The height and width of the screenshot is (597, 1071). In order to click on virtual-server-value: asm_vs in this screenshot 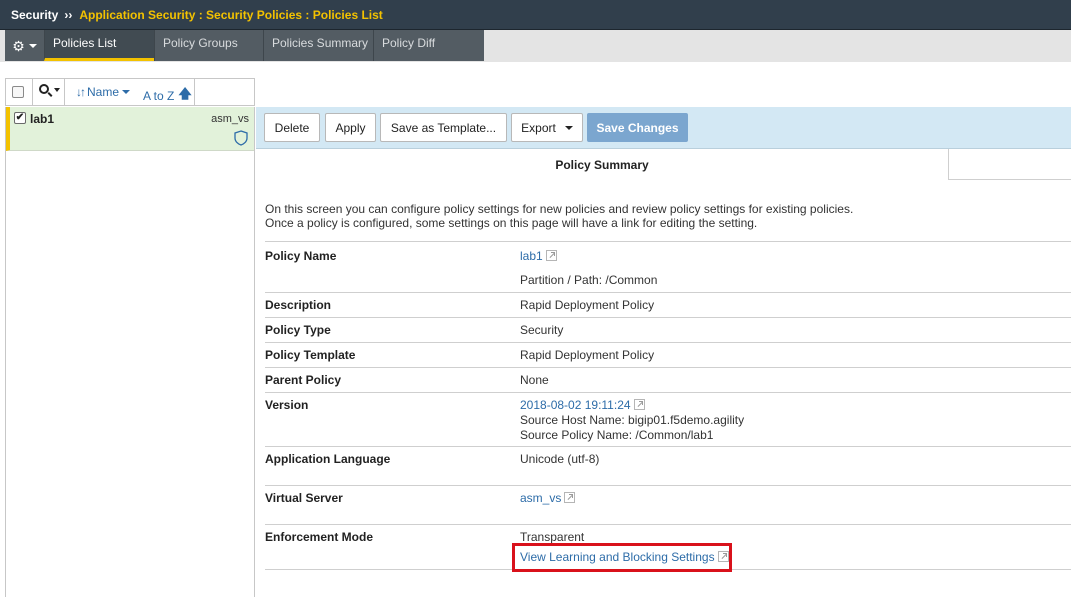, I will do `click(548, 498)`.